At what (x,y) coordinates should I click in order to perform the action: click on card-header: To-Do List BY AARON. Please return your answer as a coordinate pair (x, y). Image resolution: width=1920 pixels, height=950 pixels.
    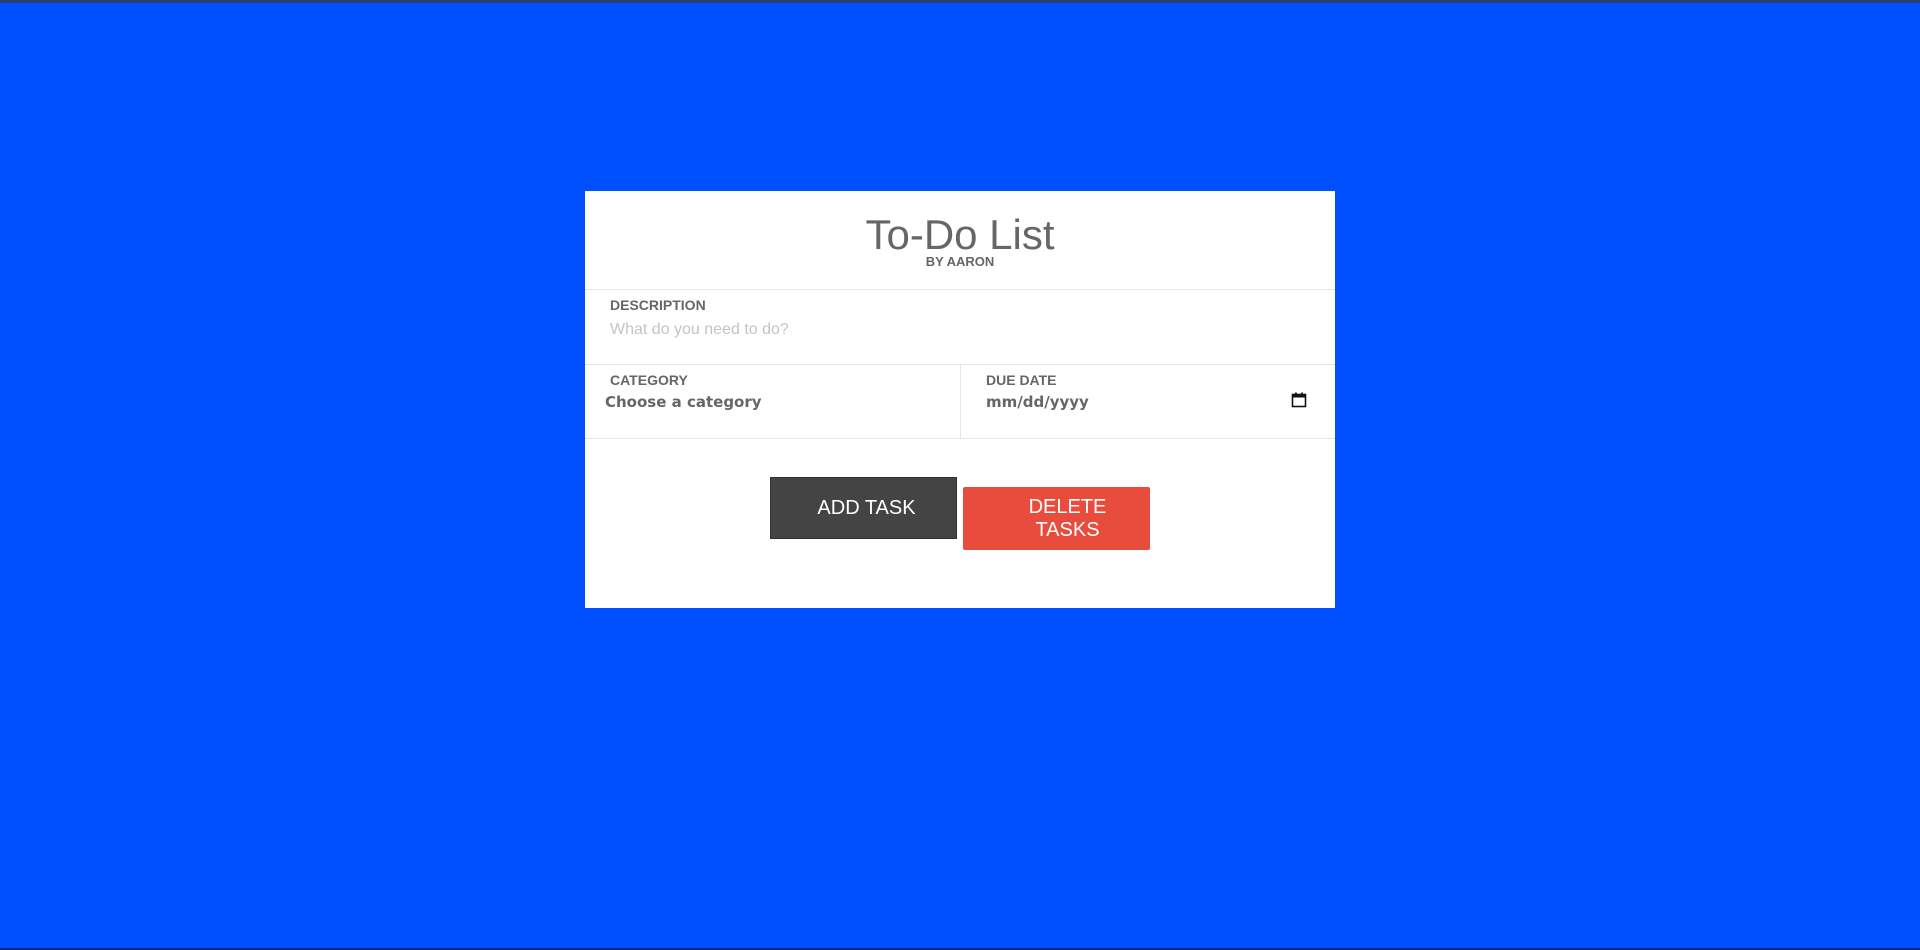
    Looking at the image, I should click on (960, 240).